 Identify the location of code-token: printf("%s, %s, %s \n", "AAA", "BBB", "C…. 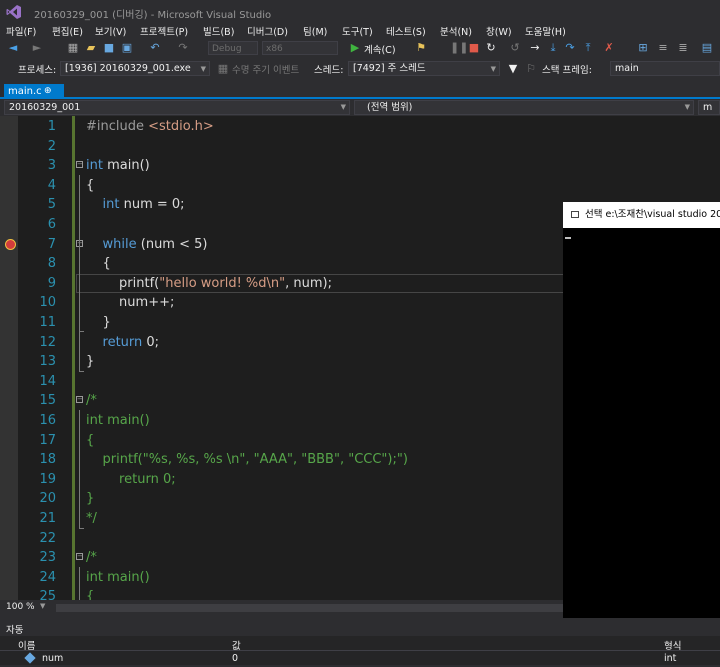
(247, 460).